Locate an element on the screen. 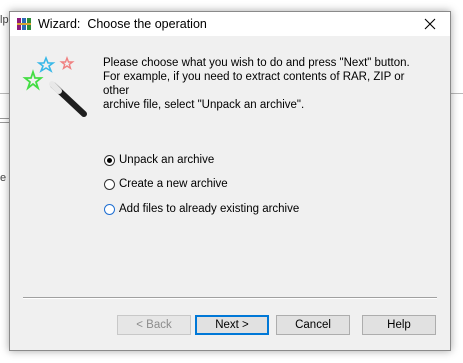 The height and width of the screenshot is (363, 463). option-create: Create a new archive is located at coordinates (166, 184).